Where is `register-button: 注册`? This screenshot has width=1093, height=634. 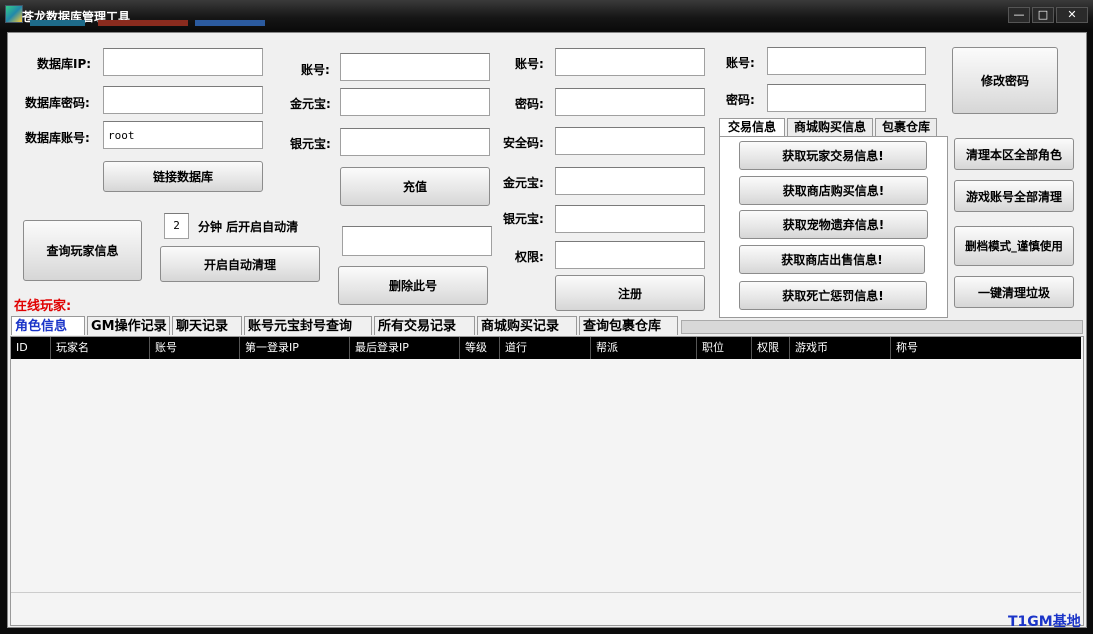 register-button: 注册 is located at coordinates (630, 293).